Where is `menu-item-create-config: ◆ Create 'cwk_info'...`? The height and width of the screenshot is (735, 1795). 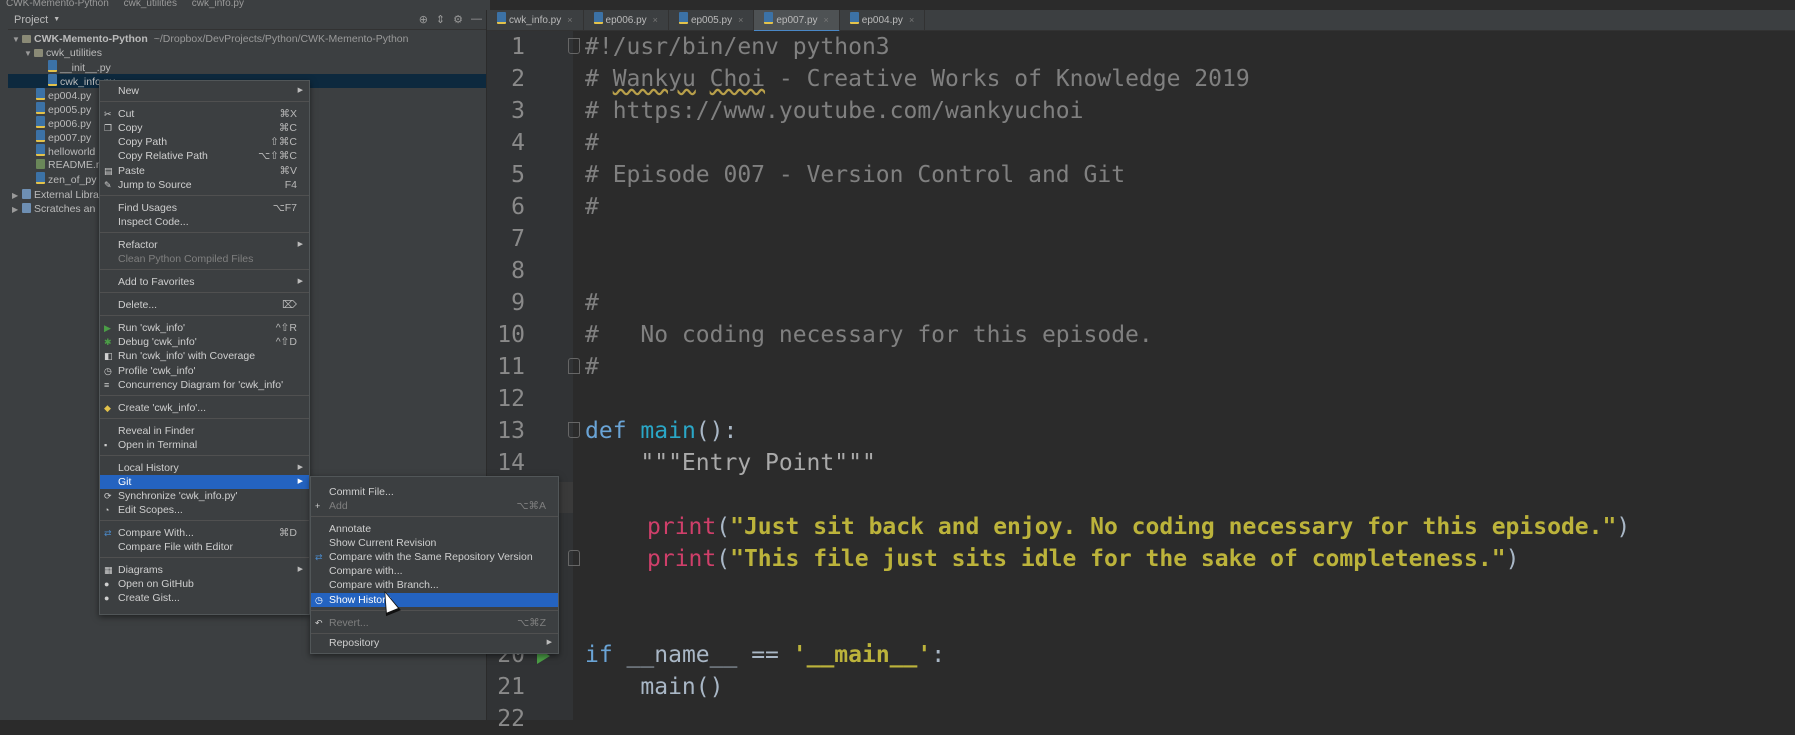
menu-item-create-config: ◆ Create 'cwk_info'... is located at coordinates (204, 408).